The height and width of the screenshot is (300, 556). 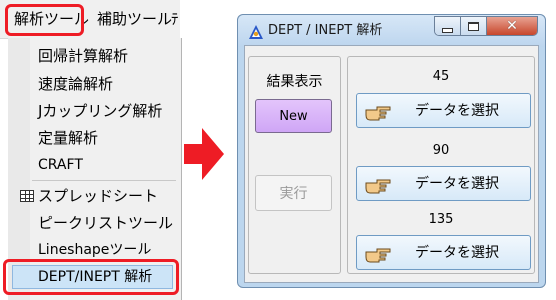 What do you see at coordinates (94, 250) in the screenshot?
I see `menu-item-lineshape: Lineshapeツール` at bounding box center [94, 250].